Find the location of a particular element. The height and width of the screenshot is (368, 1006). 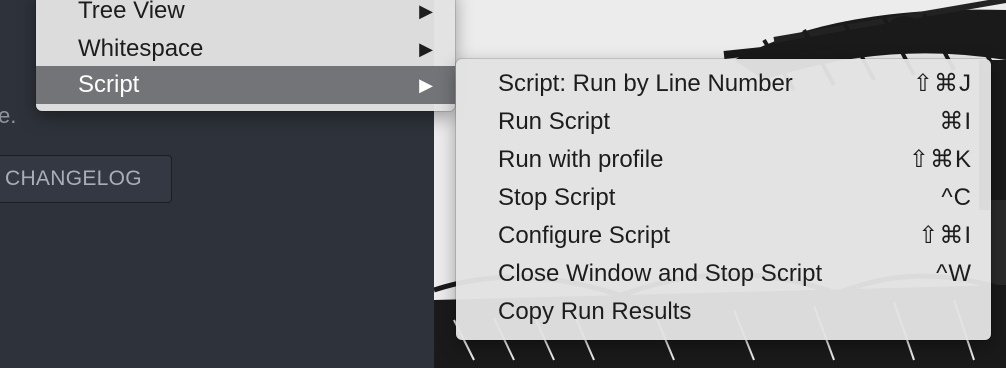

menu-item-label: Script: Run by Line Number is located at coordinates (645, 83).